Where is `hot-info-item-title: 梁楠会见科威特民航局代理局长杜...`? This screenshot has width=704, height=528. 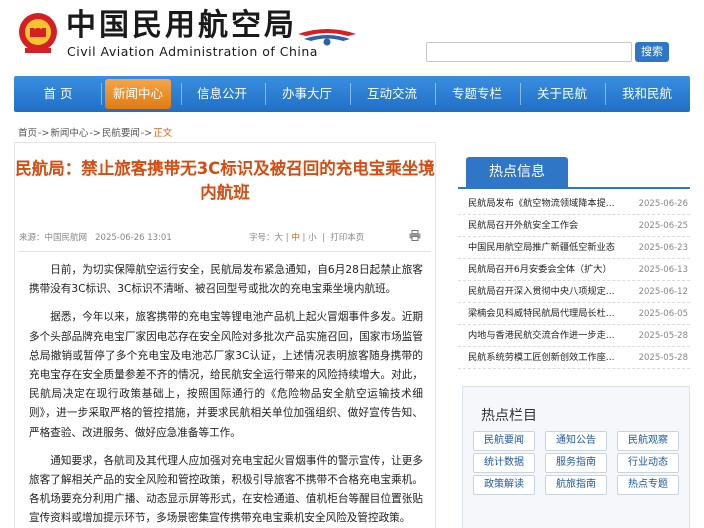 hot-info-item-title: 梁楠会见科威特民航局代理局长杜... is located at coordinates (548, 314).